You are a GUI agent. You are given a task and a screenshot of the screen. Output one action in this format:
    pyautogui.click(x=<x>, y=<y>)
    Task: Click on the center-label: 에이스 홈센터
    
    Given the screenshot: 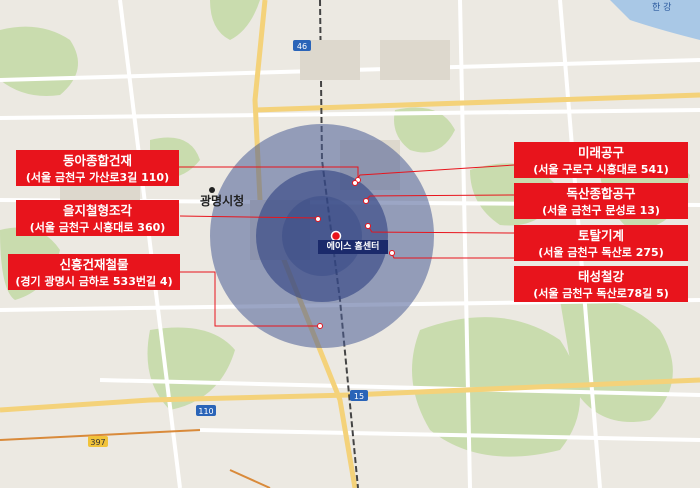 What is the action you would take?
    pyautogui.click(x=353, y=247)
    